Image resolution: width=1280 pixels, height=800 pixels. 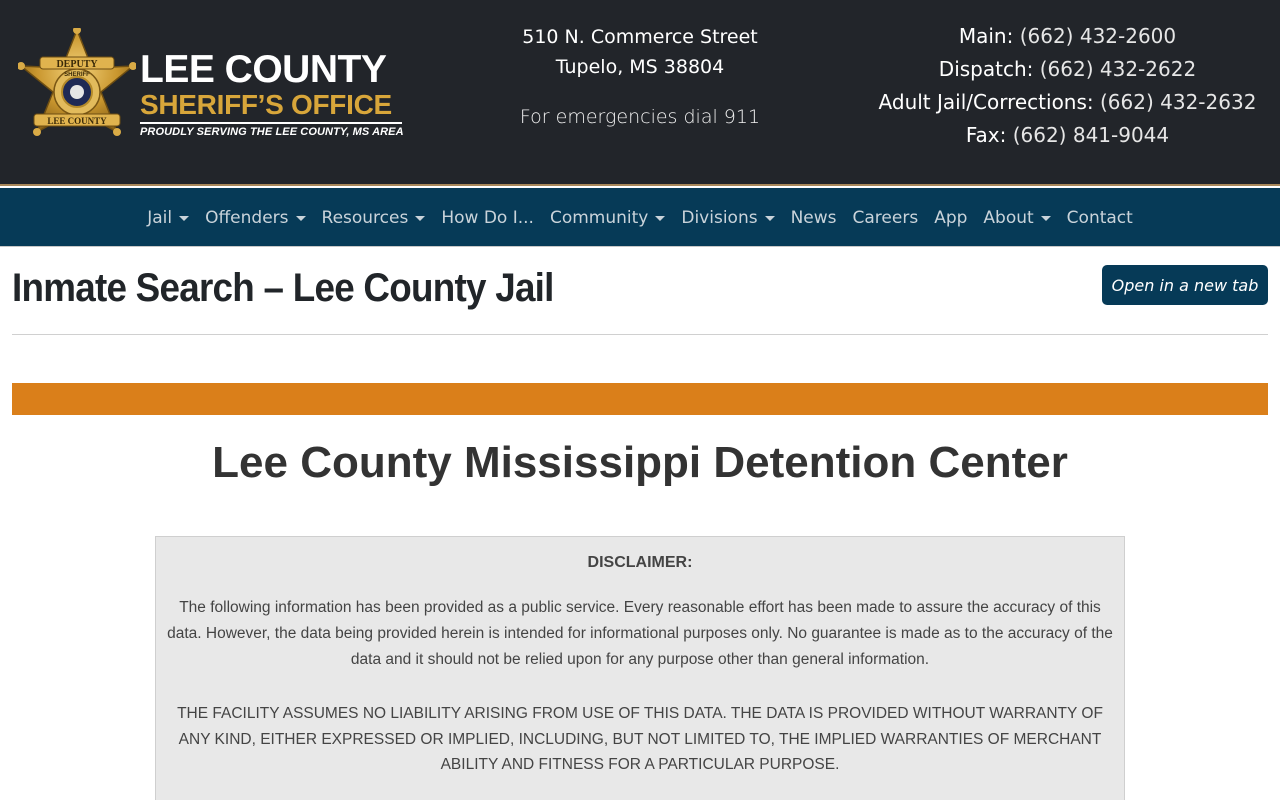 What do you see at coordinates (986, 135) in the screenshot?
I see `phone-label: Fax:` at bounding box center [986, 135].